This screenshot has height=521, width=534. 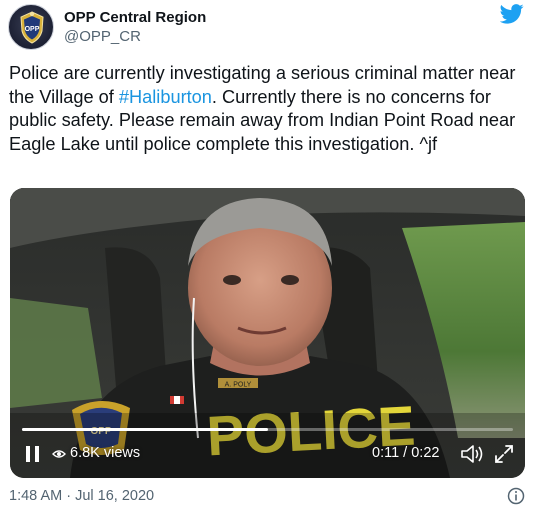 What do you see at coordinates (145, 429) in the screenshot?
I see `video-progress-fill` at bounding box center [145, 429].